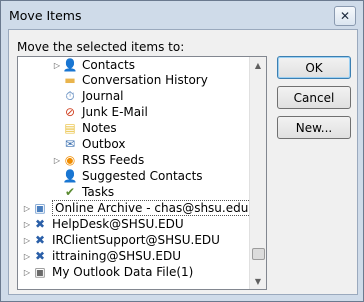 Image resolution: width=364 pixels, height=302 pixels. I want to click on tree-item: ▷ ✖ HelpDesk@SHSU.EDU, so click(103, 224).